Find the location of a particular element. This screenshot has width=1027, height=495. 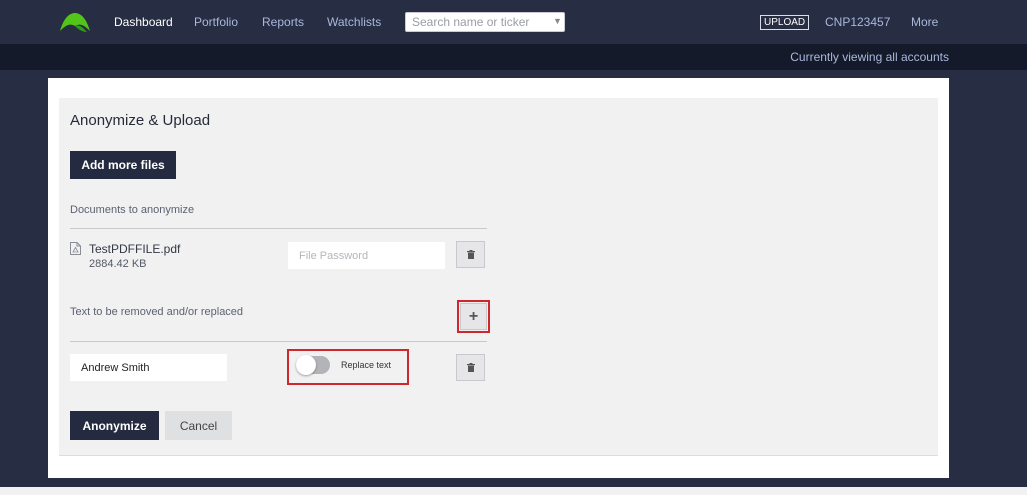

replace-text-toggle is located at coordinates (313, 365).